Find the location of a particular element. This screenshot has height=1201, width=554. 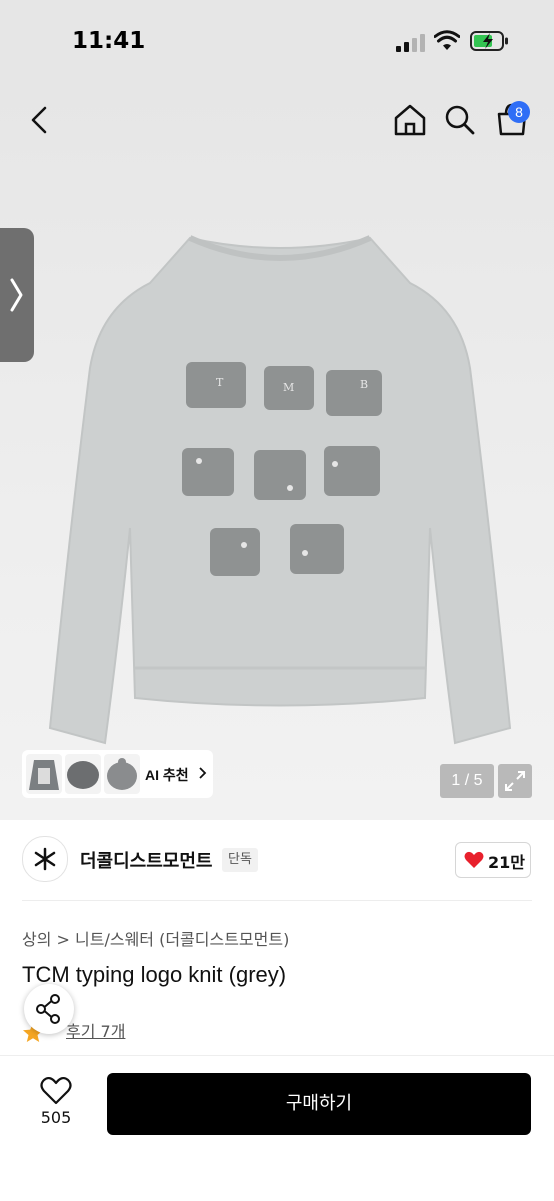

breadcrumb: 상의 > 니트/스웨터 (더콜디스트모먼트) is located at coordinates (155, 938).